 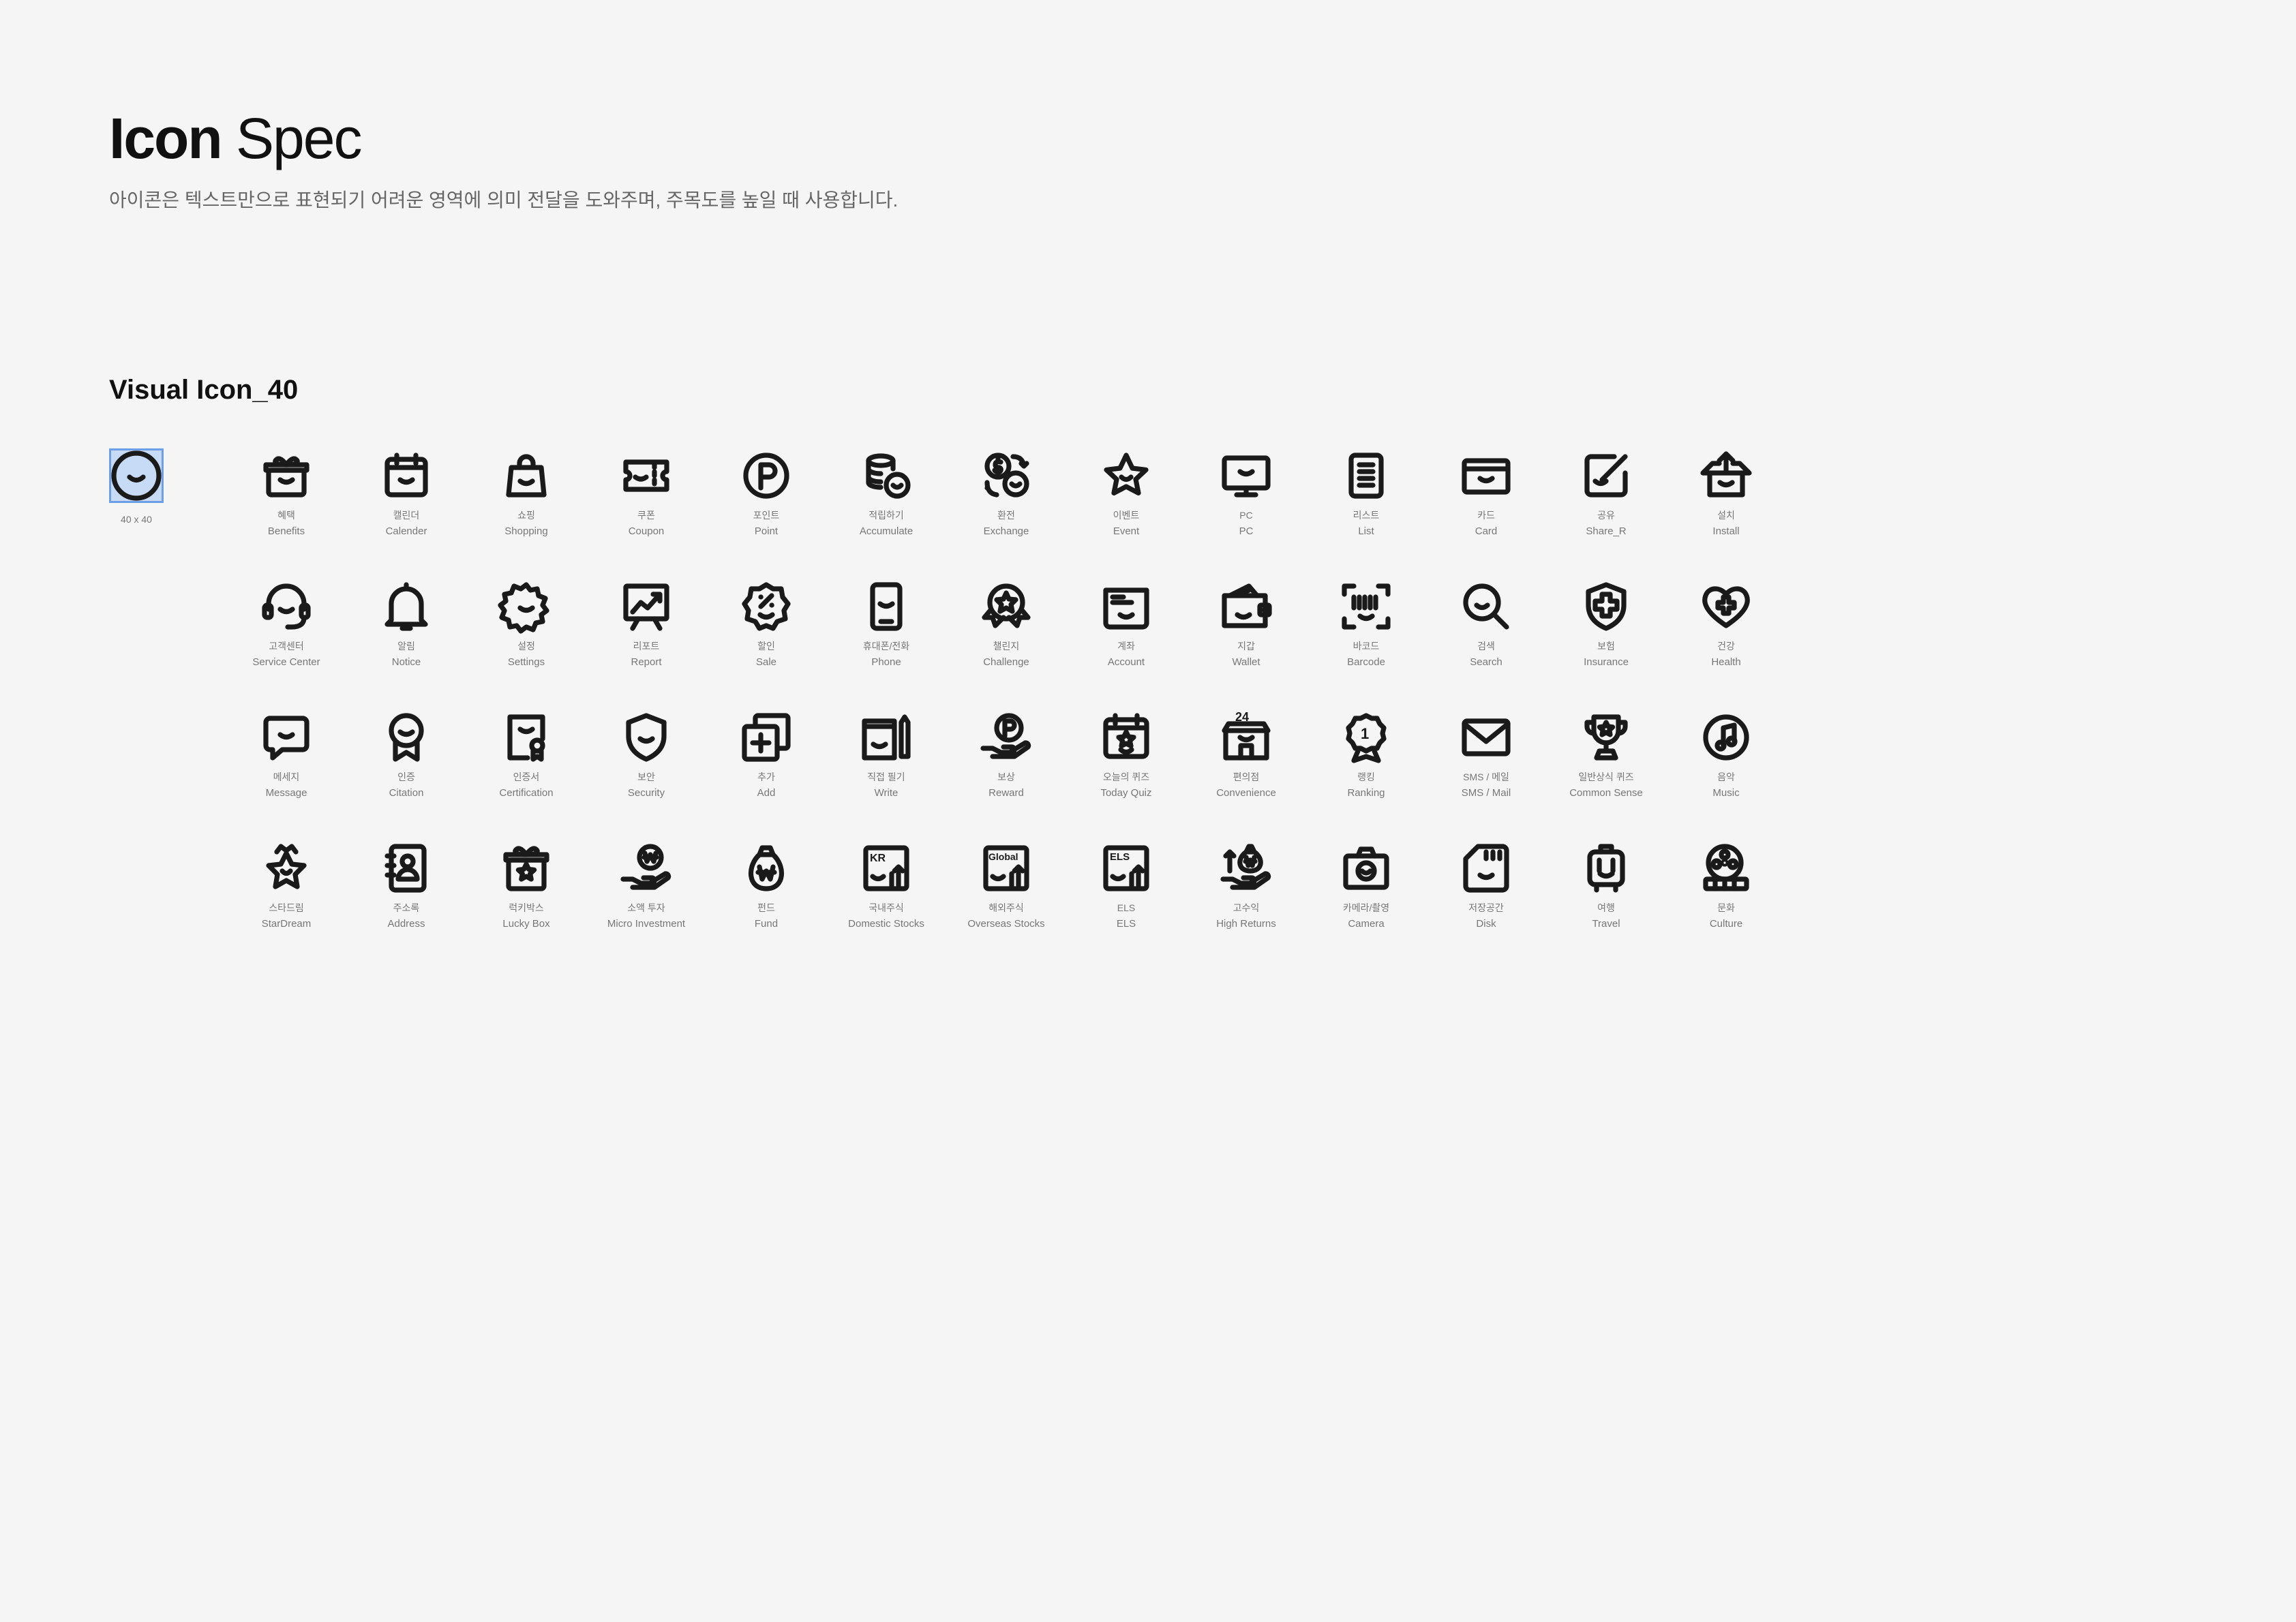 What do you see at coordinates (1606, 642) in the screenshot?
I see `icon-cell-insurance-shield: 보험 Insurance` at bounding box center [1606, 642].